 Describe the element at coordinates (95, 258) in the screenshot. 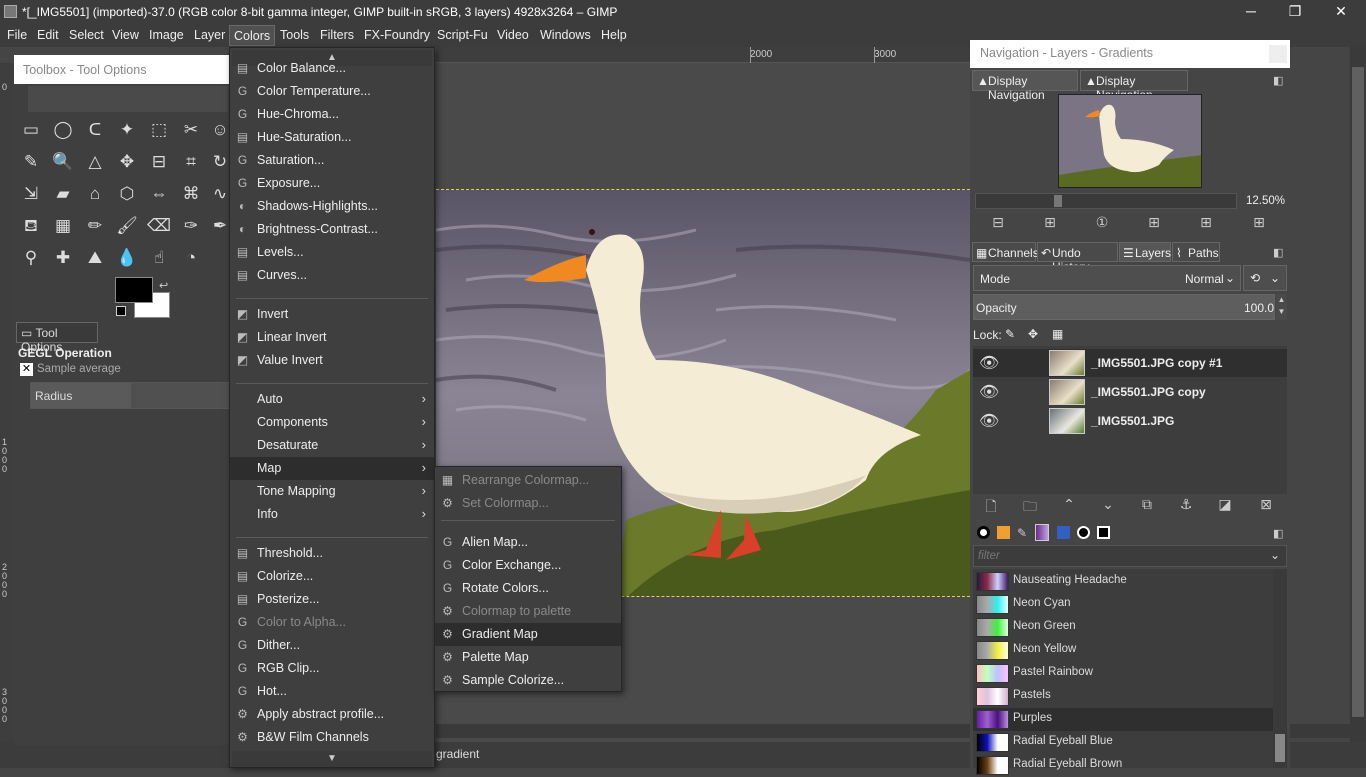

I see `perspective-clone-icon: ⛰` at that location.